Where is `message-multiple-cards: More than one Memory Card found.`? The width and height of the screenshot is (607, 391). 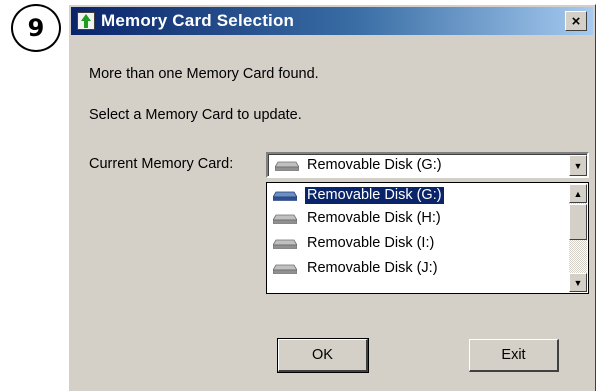 message-multiple-cards: More than one Memory Card found. is located at coordinates (204, 74).